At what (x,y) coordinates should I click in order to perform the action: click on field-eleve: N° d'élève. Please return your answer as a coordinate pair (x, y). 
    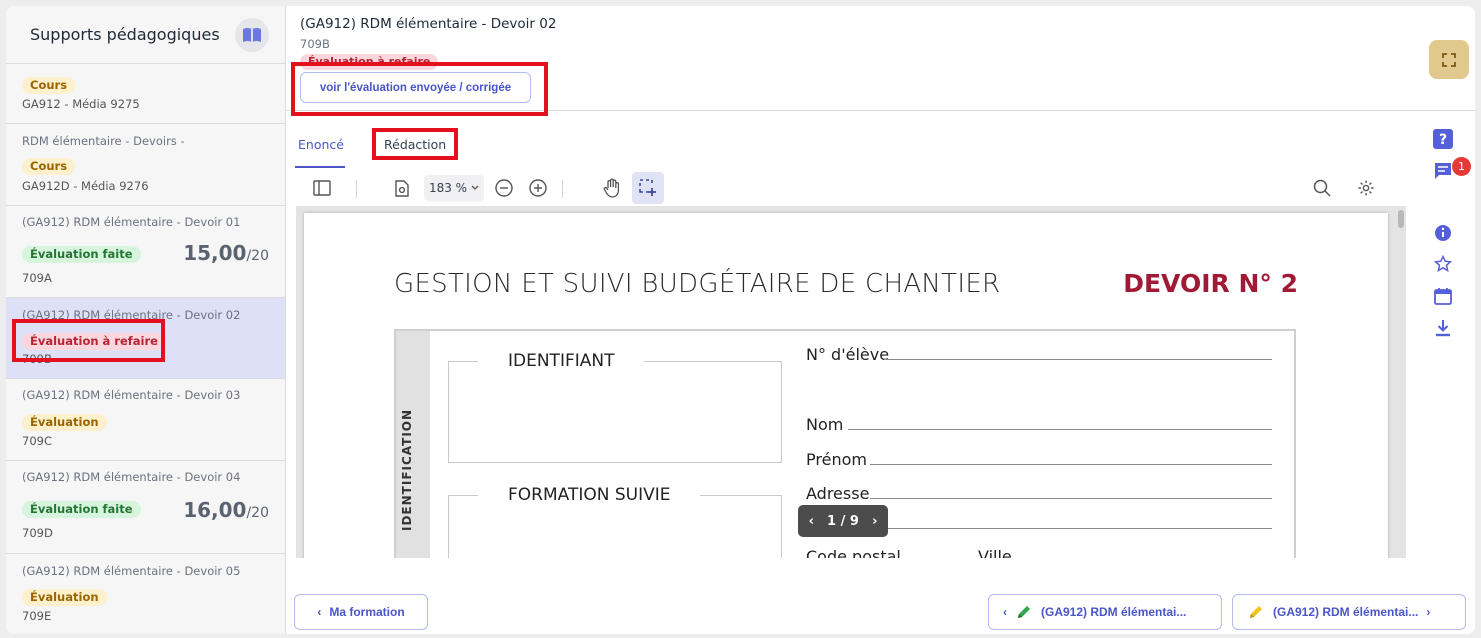
    Looking at the image, I should click on (848, 354).